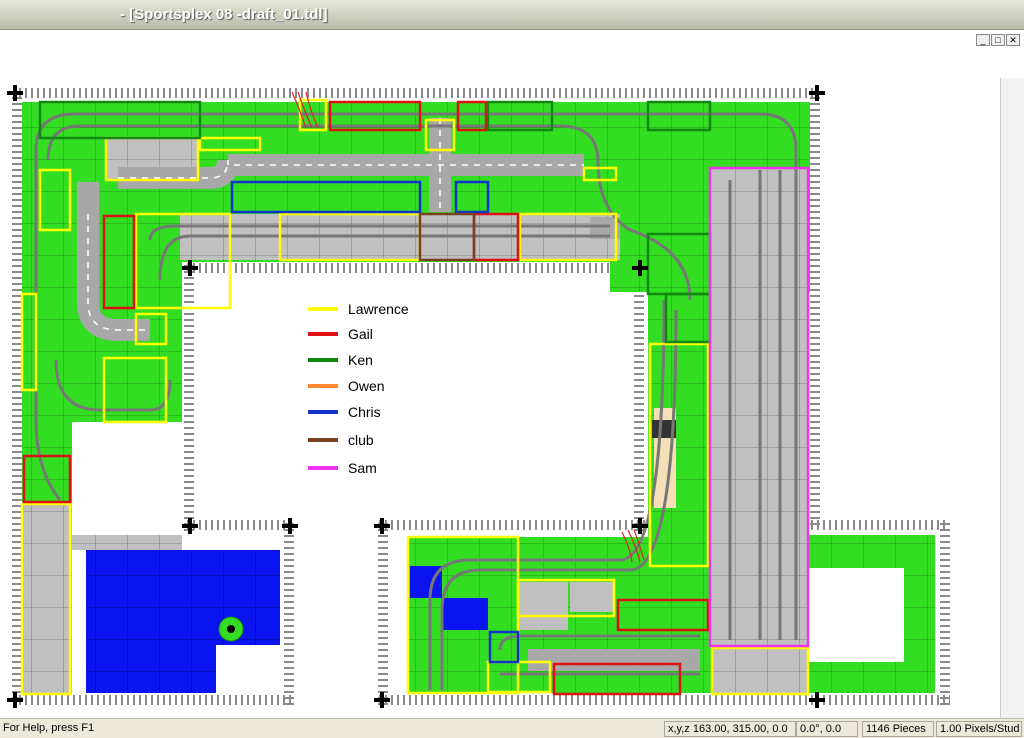  I want to click on legend-label: Lawrence, so click(378, 309).